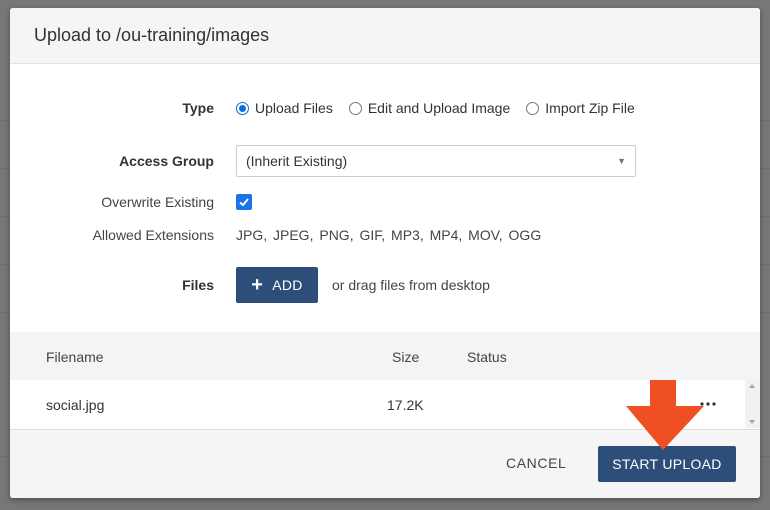 The height and width of the screenshot is (510, 770). Describe the element at coordinates (536, 463) in the screenshot. I see `cancel-button: CANCEL` at that location.